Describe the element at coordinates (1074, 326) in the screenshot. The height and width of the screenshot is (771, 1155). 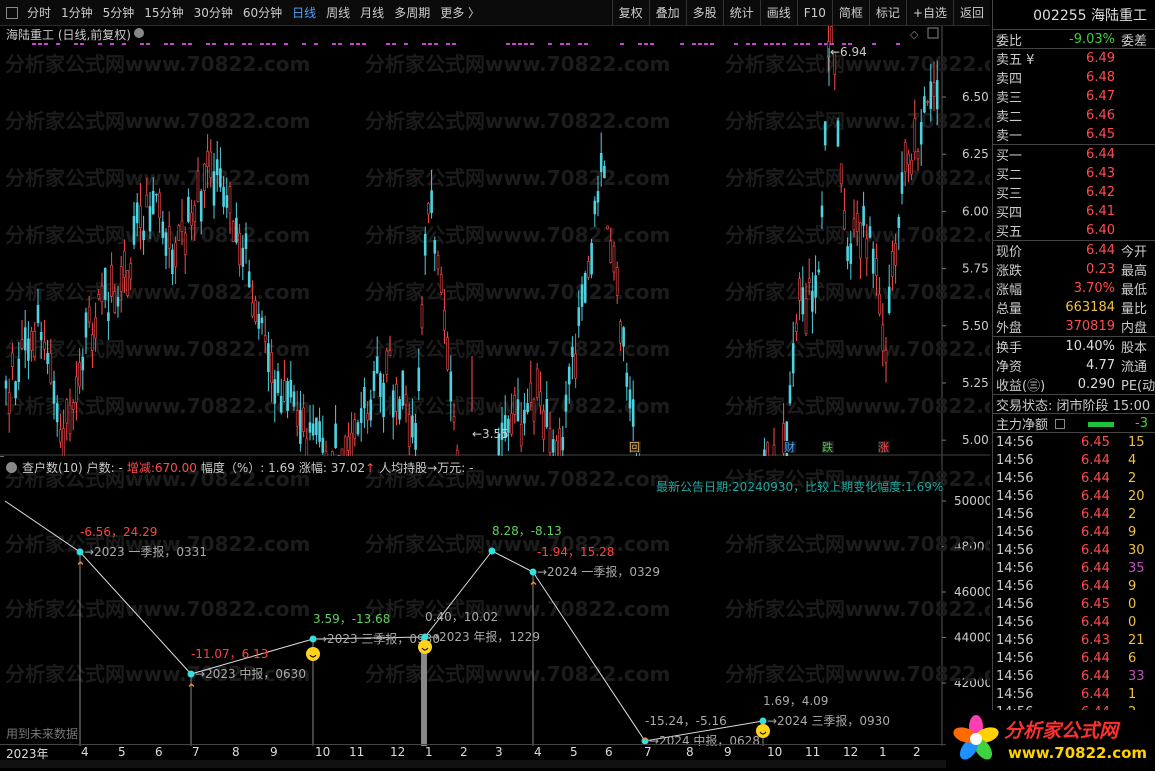
I see `stat-row: 外盘370819内盘` at that location.